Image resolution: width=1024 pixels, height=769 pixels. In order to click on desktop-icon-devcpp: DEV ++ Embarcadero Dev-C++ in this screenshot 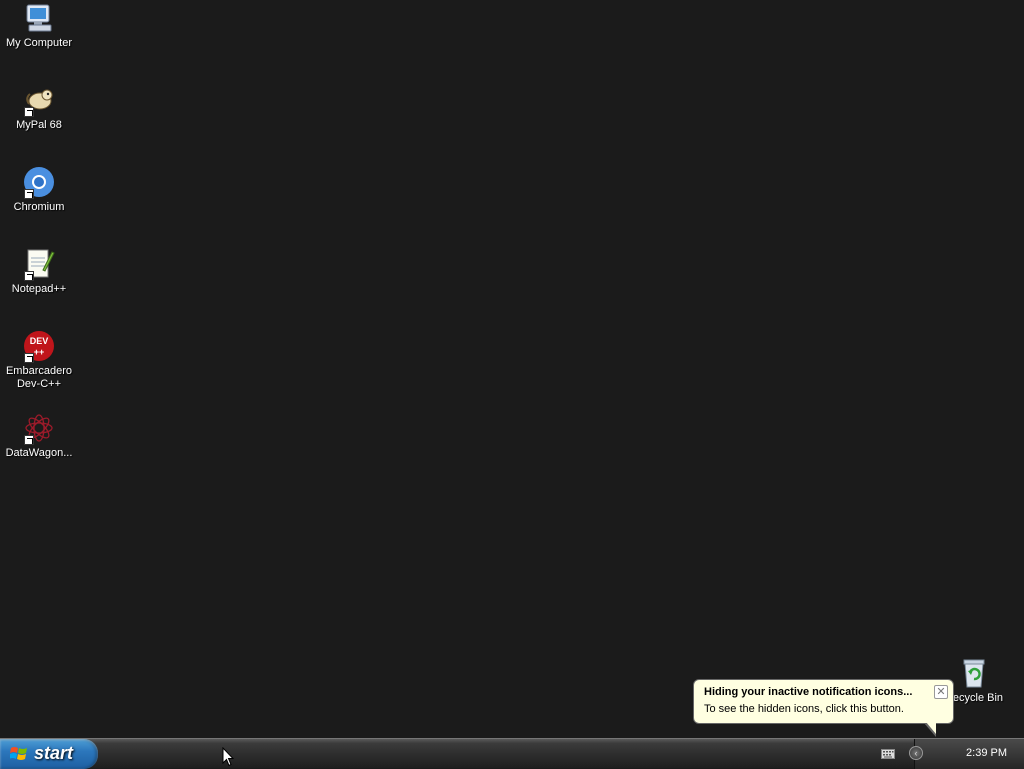, I will do `click(39, 360)`.